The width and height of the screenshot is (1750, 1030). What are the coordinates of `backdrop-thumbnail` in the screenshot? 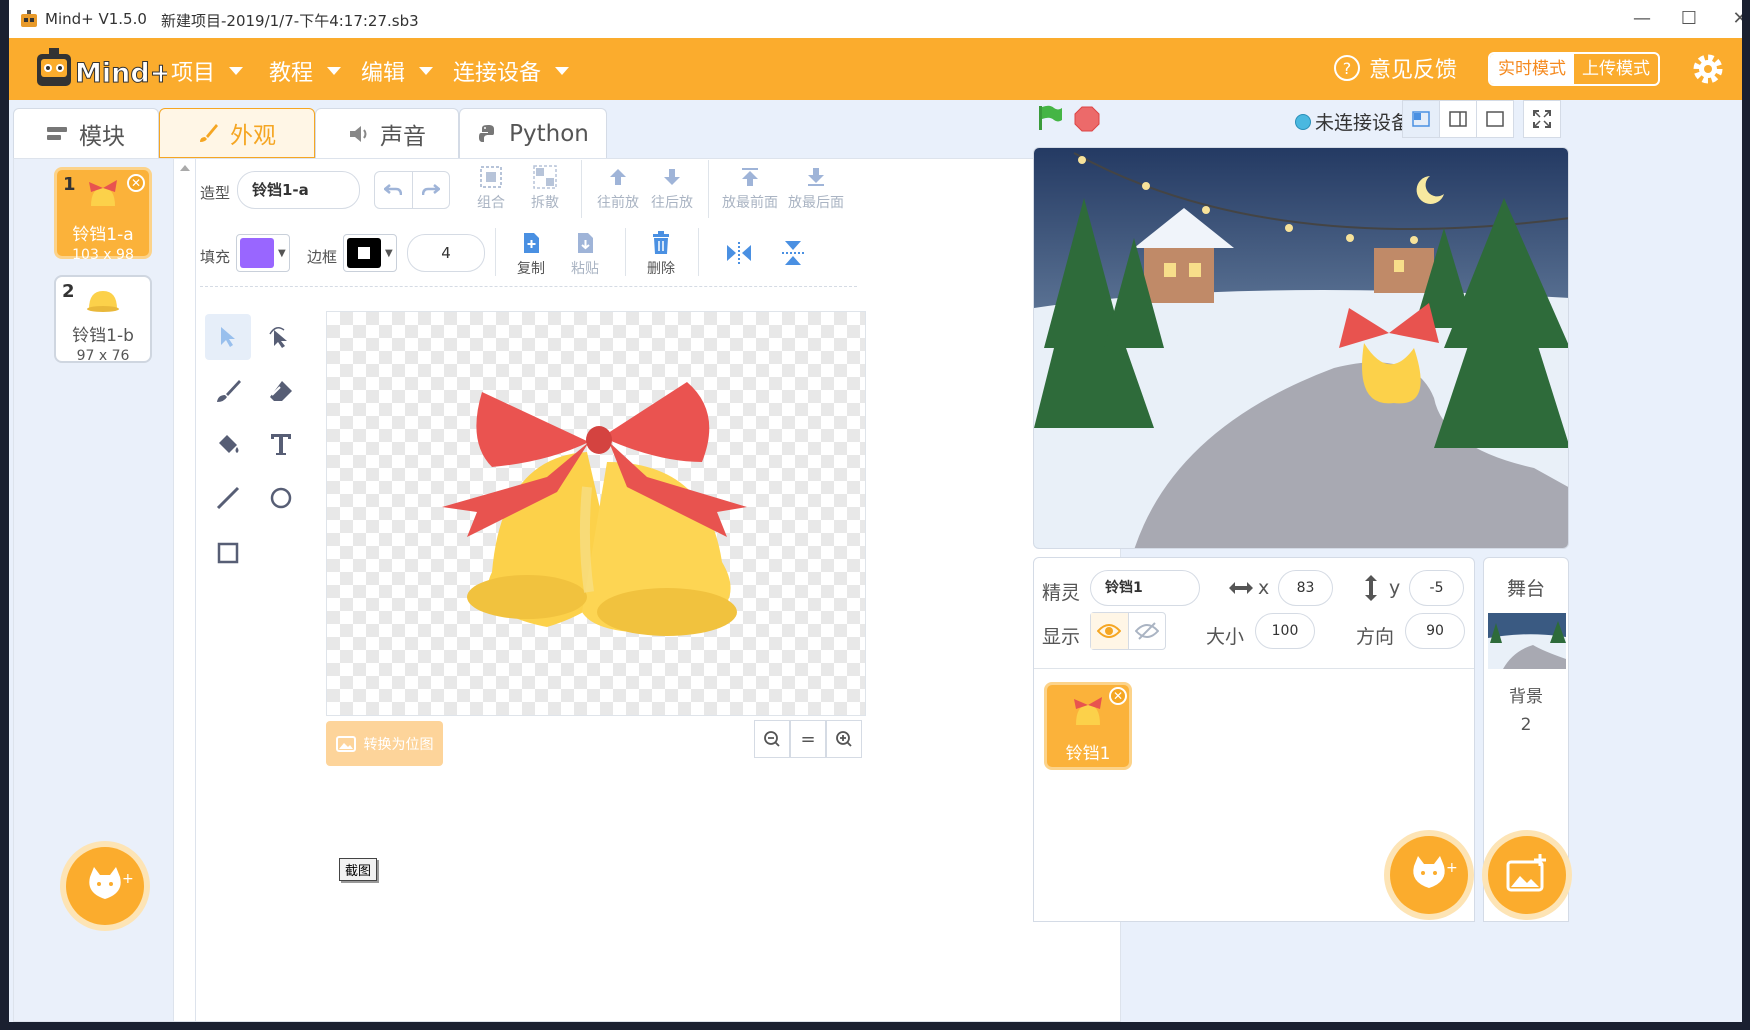 It's located at (1527, 641).